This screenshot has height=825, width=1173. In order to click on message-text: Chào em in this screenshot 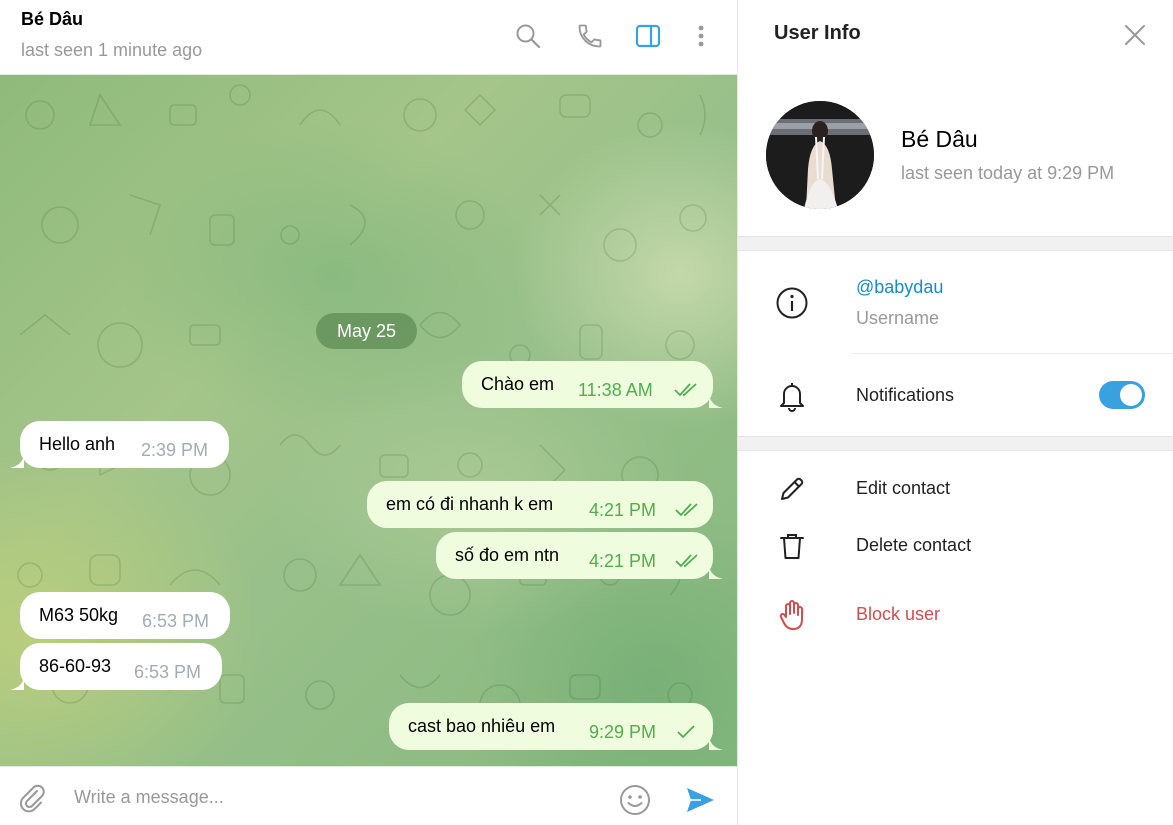, I will do `click(518, 384)`.